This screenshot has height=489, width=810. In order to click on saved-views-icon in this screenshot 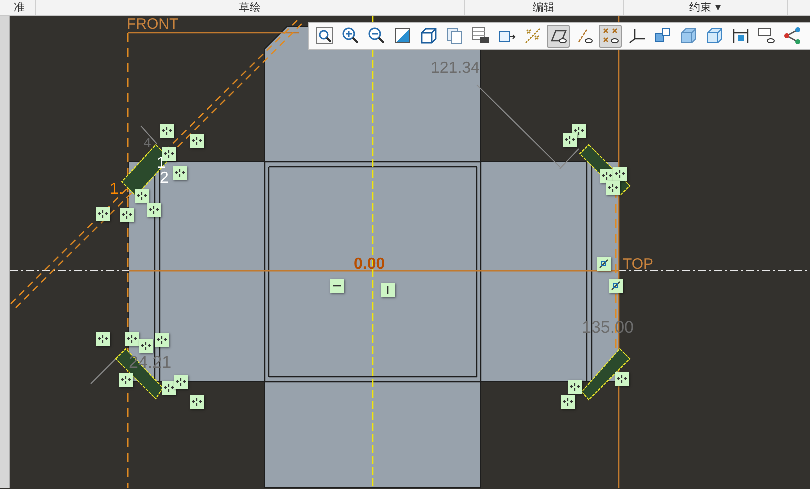, I will do `click(454, 36)`.